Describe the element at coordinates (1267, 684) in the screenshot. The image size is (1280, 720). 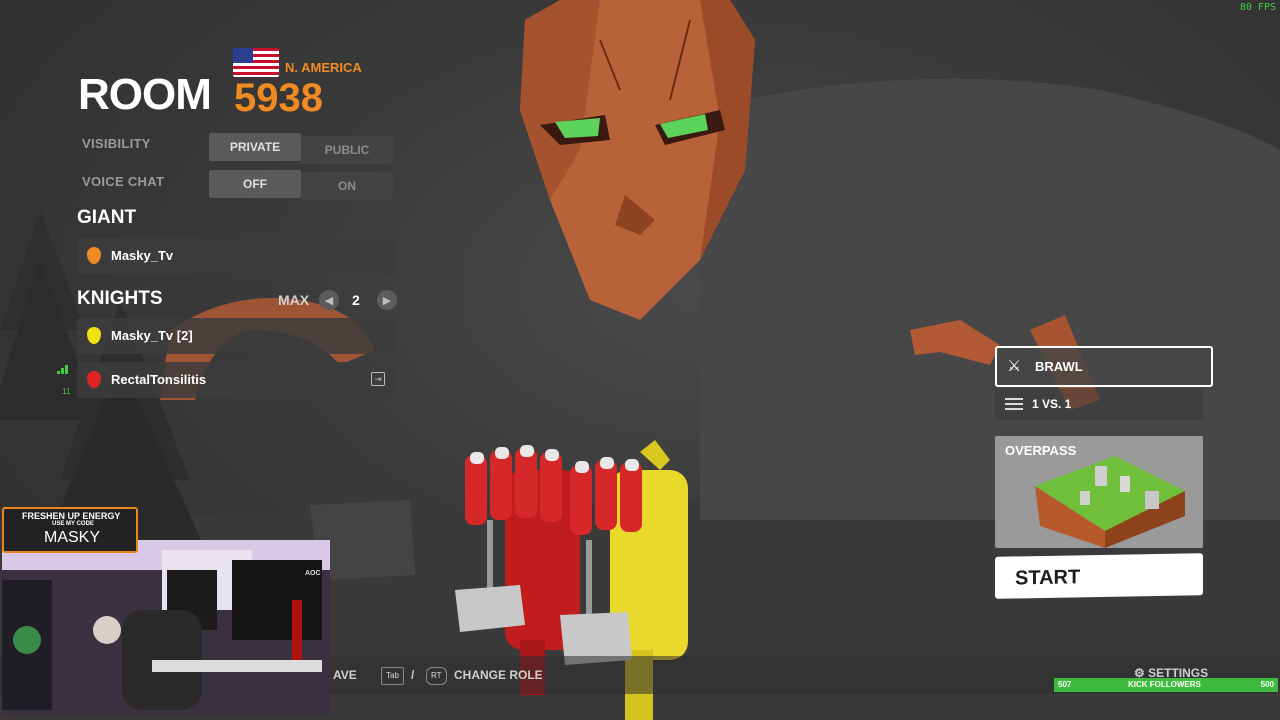
I see `followers-goal: 500` at that location.